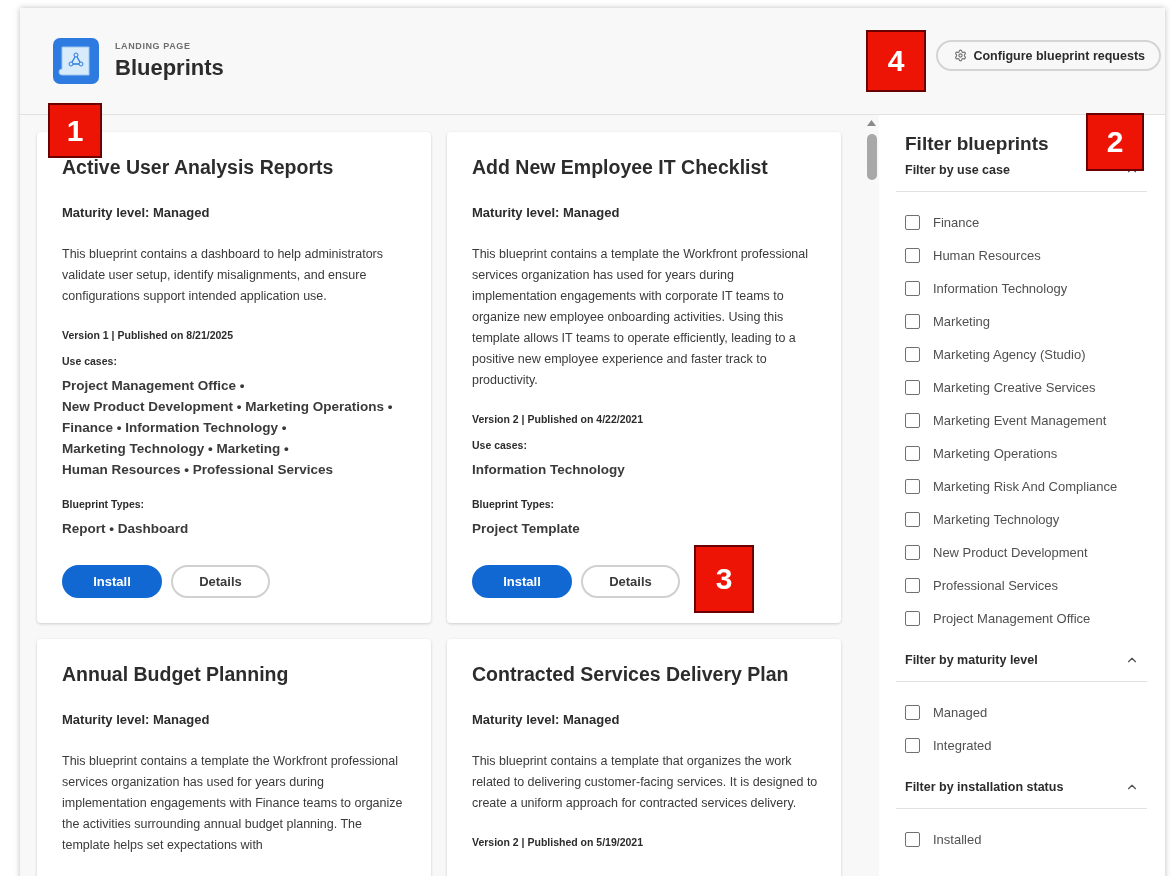 The height and width of the screenshot is (876, 1171). I want to click on scroll-up-arrow-icon, so click(871, 123).